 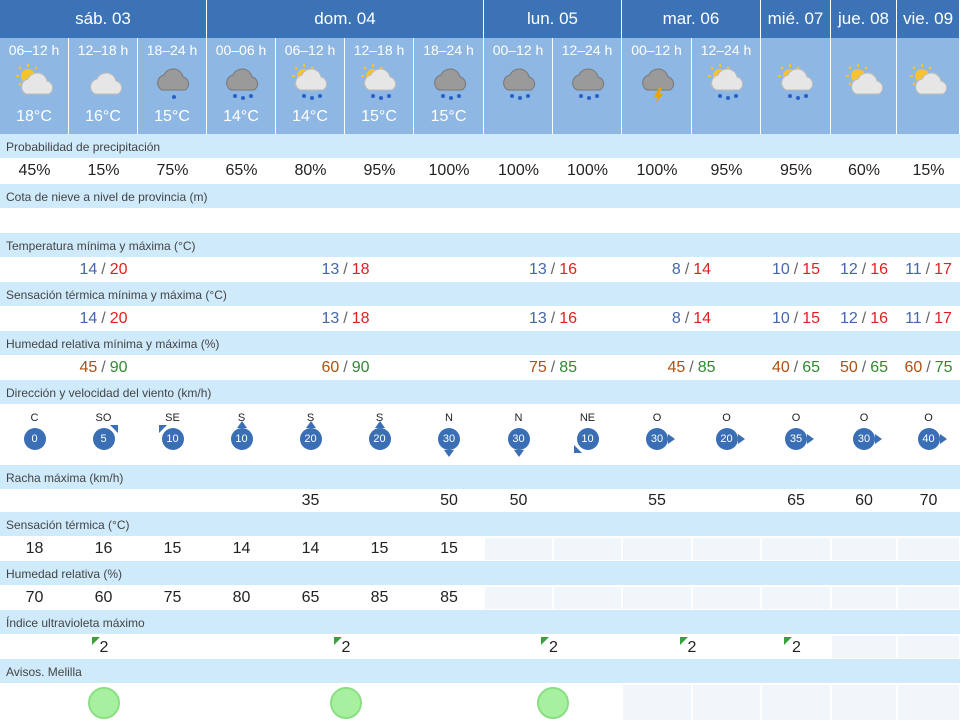 What do you see at coordinates (587, 82) in the screenshot?
I see `cloud-rain-icon` at bounding box center [587, 82].